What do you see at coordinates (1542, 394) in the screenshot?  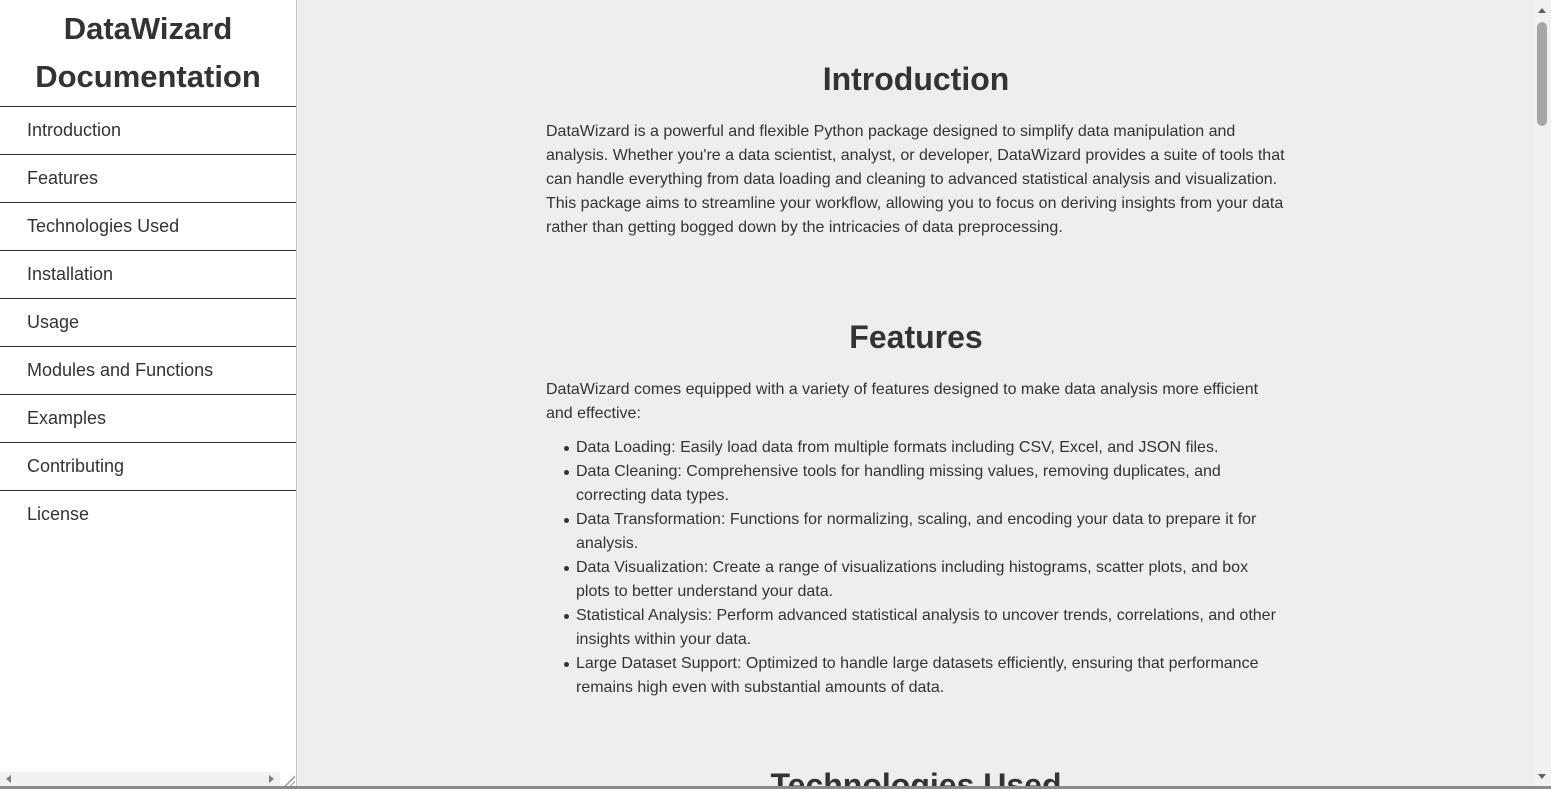 I see `vertical-scrollbar` at bounding box center [1542, 394].